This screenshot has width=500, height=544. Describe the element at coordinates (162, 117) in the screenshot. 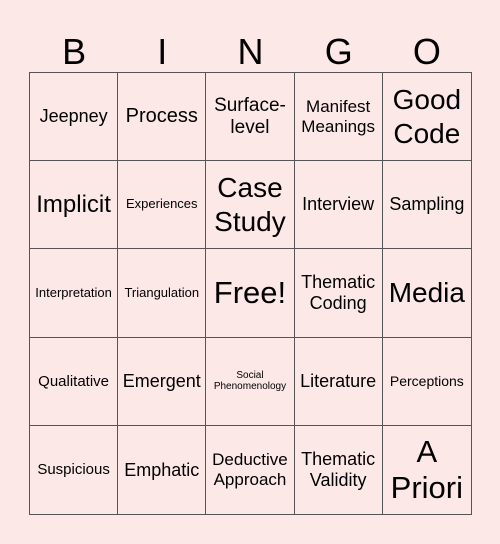

I see `bingo-cell: Process` at that location.